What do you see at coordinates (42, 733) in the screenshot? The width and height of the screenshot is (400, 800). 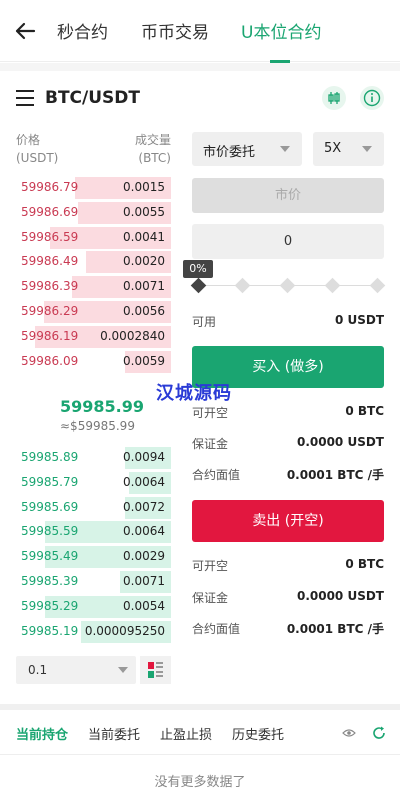 I see `tab-current-positions: 当前持仓` at bounding box center [42, 733].